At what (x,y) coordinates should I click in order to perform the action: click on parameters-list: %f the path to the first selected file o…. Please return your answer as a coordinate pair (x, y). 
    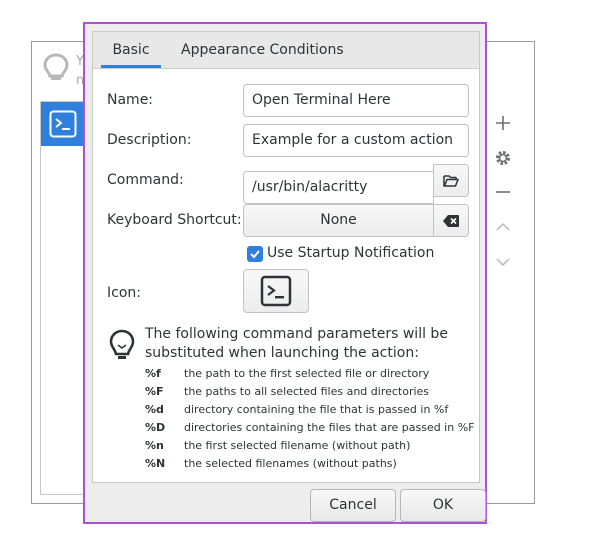
    Looking at the image, I should click on (309, 419).